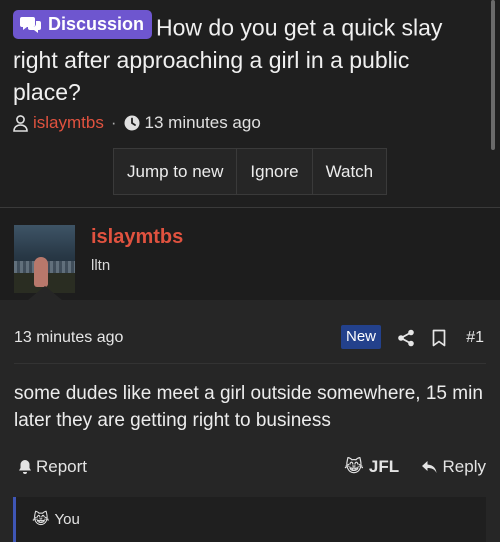  I want to click on discussion-badge: Discussion, so click(83, 24).